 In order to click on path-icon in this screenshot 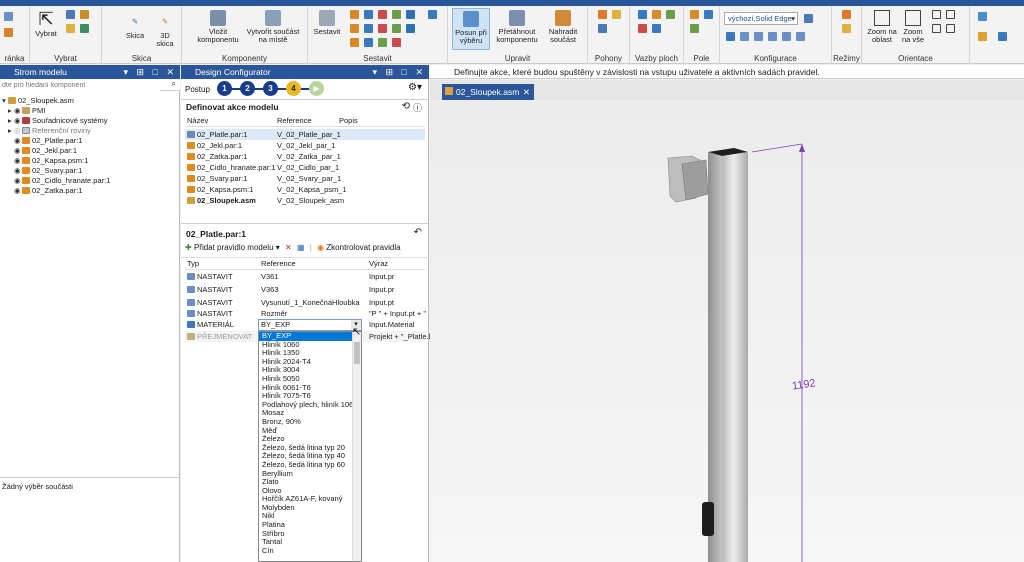, I will do `click(354, 42)`.